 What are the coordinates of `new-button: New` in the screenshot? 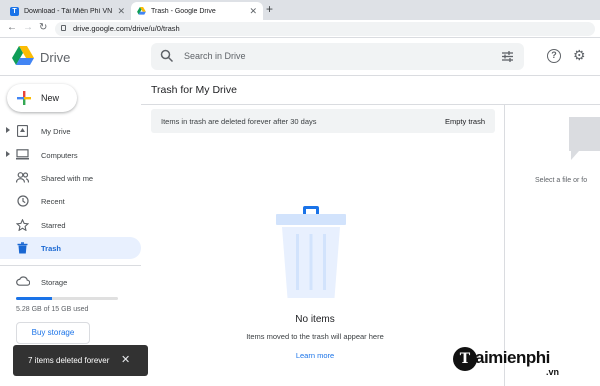 It's located at (42, 98).